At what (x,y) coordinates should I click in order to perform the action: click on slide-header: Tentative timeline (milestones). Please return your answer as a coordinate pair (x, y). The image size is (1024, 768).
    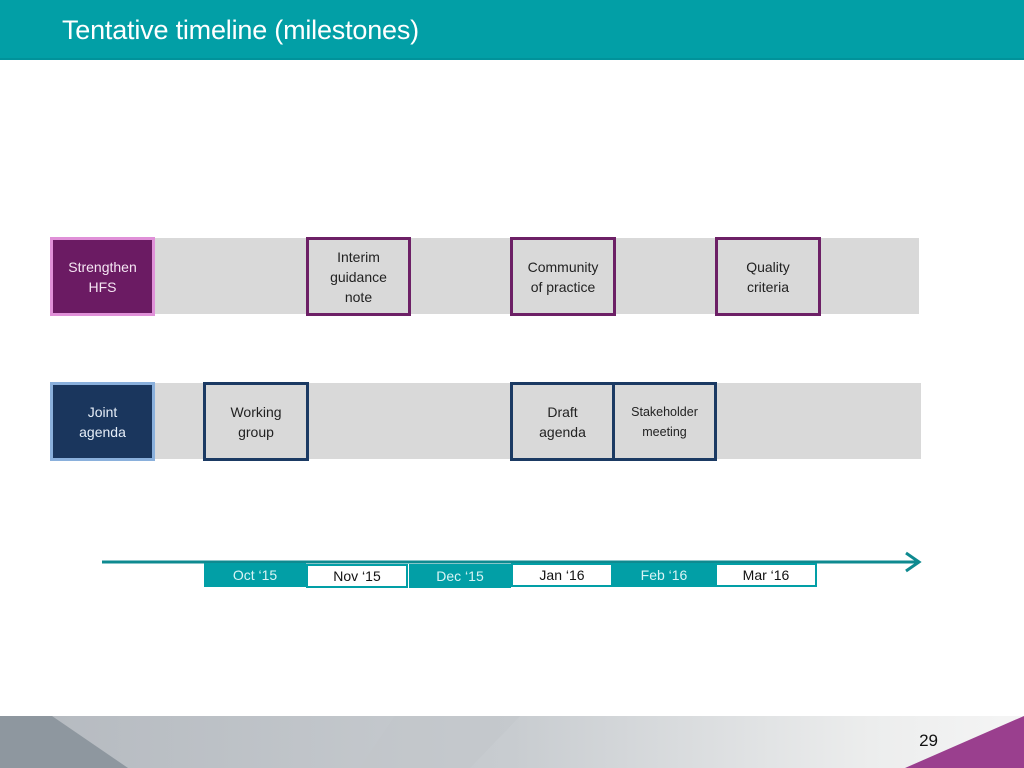
    Looking at the image, I should click on (512, 30).